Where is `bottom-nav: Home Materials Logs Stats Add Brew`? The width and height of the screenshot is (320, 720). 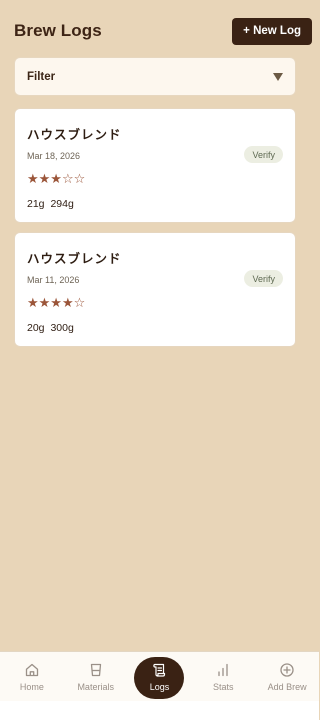
bottom-nav: Home Materials Logs Stats Add Brew is located at coordinates (159, 676).